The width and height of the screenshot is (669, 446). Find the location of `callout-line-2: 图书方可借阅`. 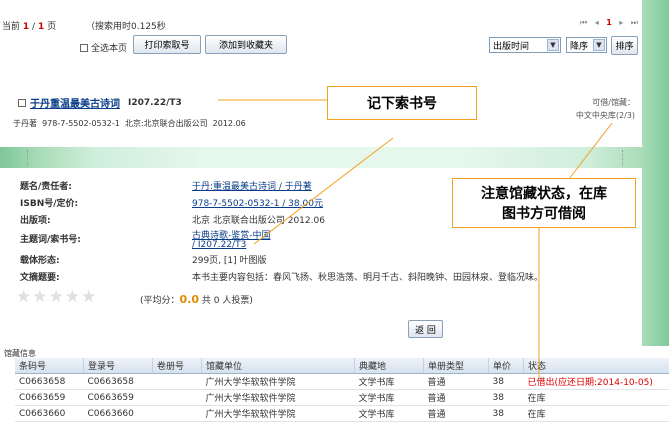

callout-line-2: 图书方可借阅 is located at coordinates (544, 214).